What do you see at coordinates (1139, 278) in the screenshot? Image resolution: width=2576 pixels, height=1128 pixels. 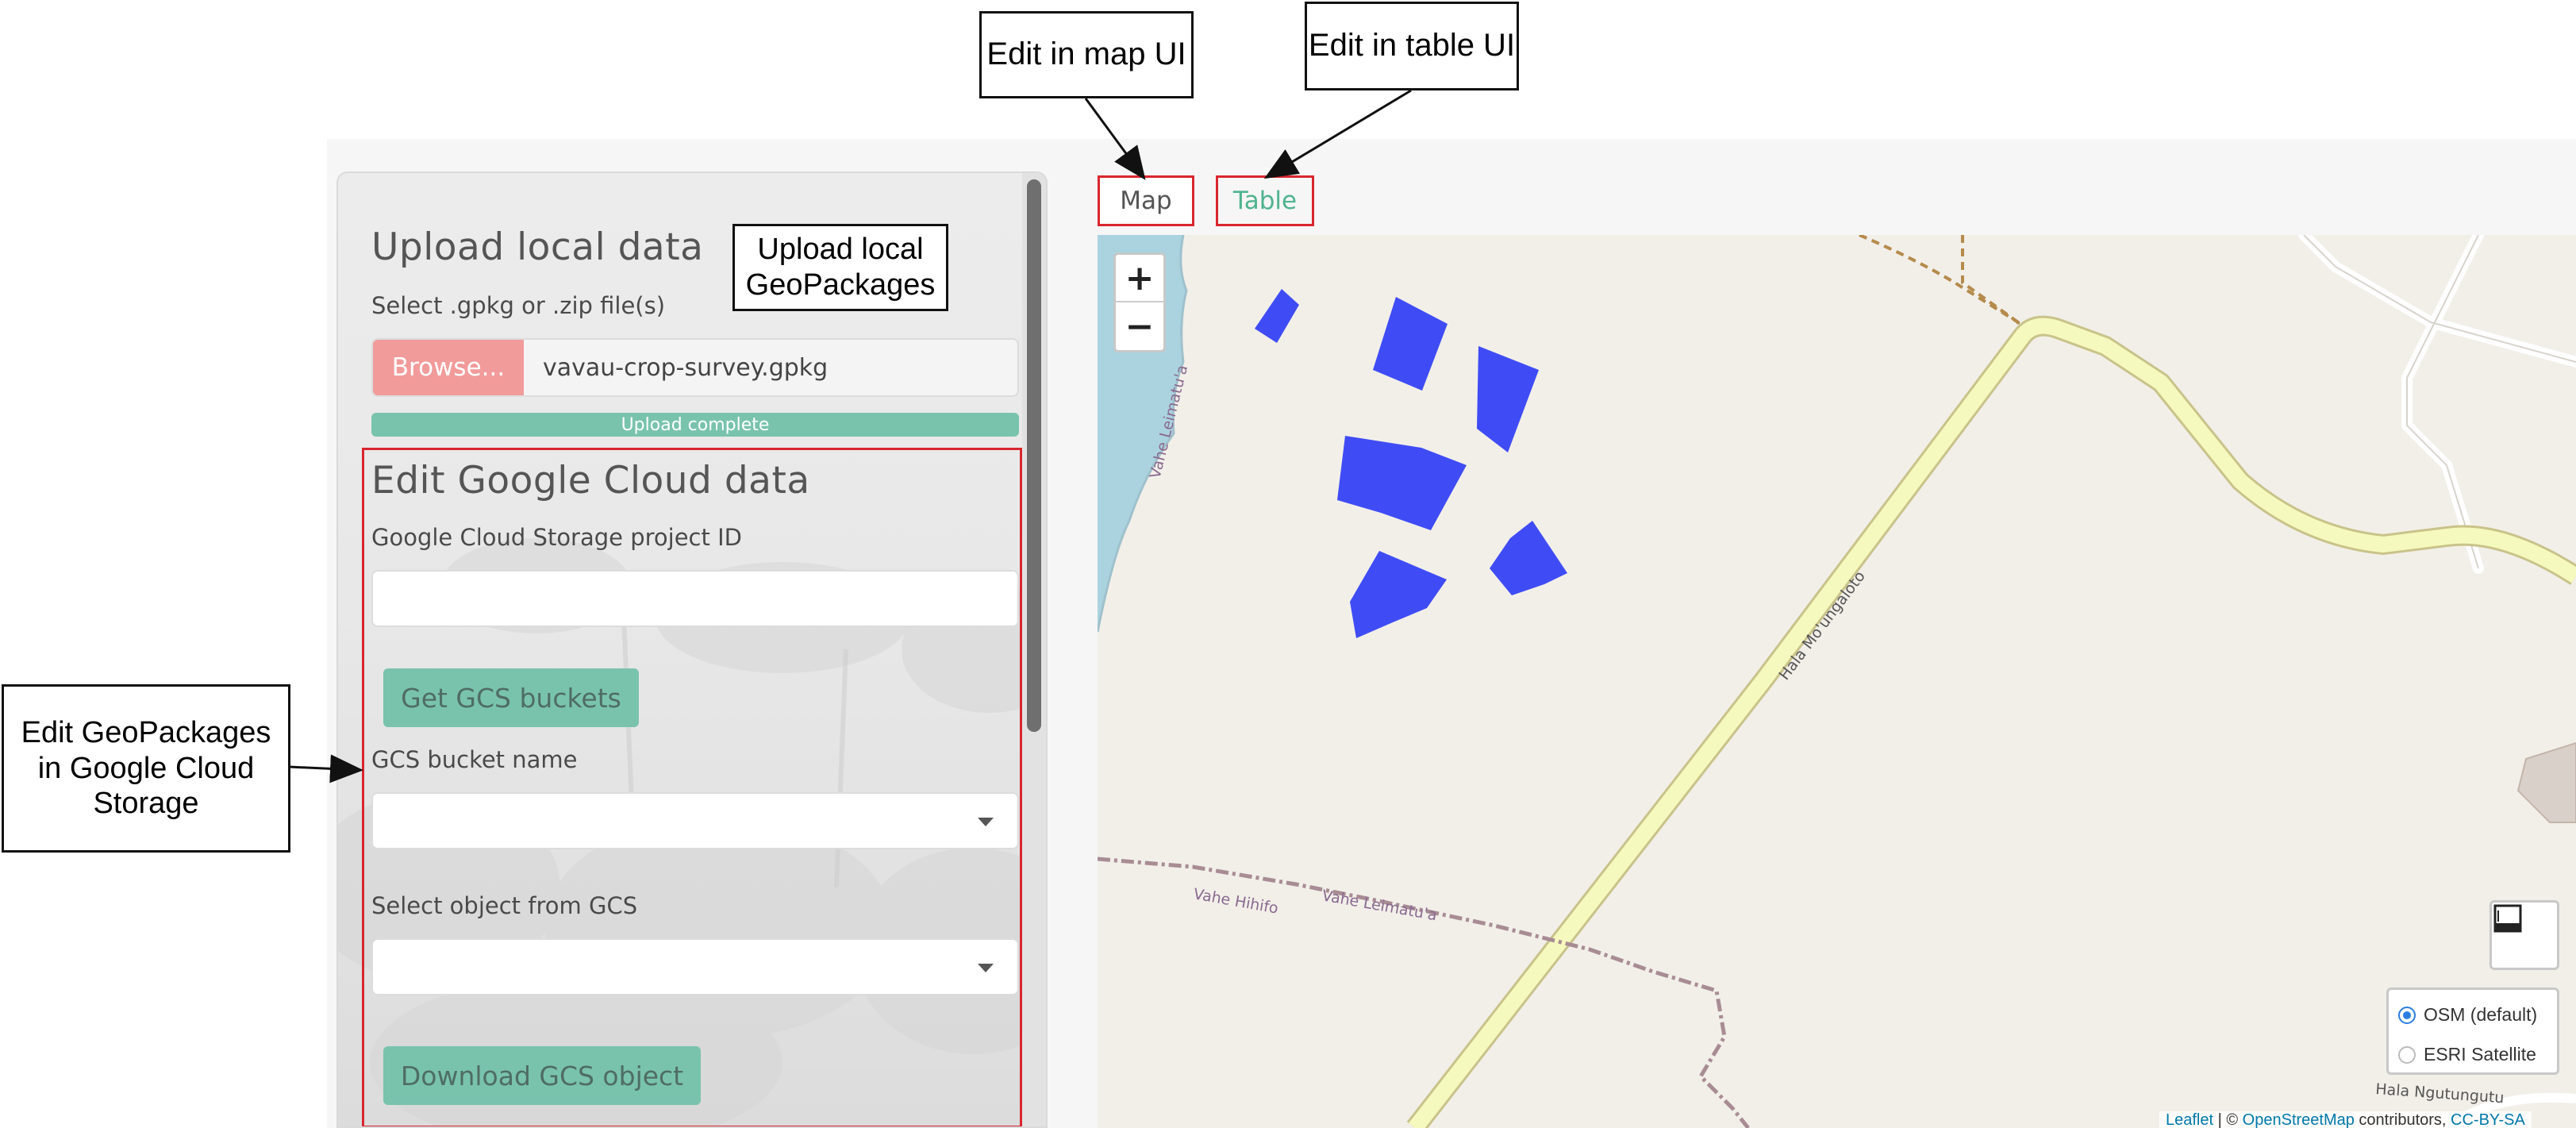 I see `zoom-in-button: +` at bounding box center [1139, 278].